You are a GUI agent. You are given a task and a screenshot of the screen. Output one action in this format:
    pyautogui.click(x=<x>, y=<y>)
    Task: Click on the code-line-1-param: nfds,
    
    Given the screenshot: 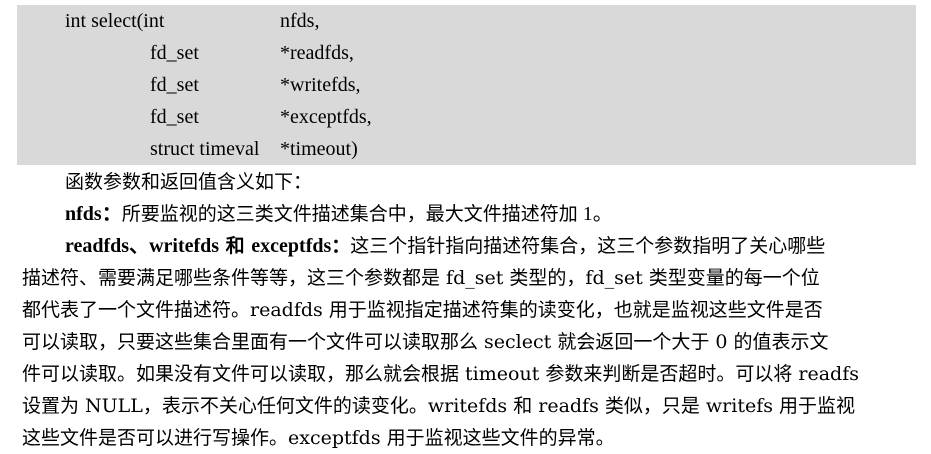 What is the action you would take?
    pyautogui.click(x=300, y=21)
    